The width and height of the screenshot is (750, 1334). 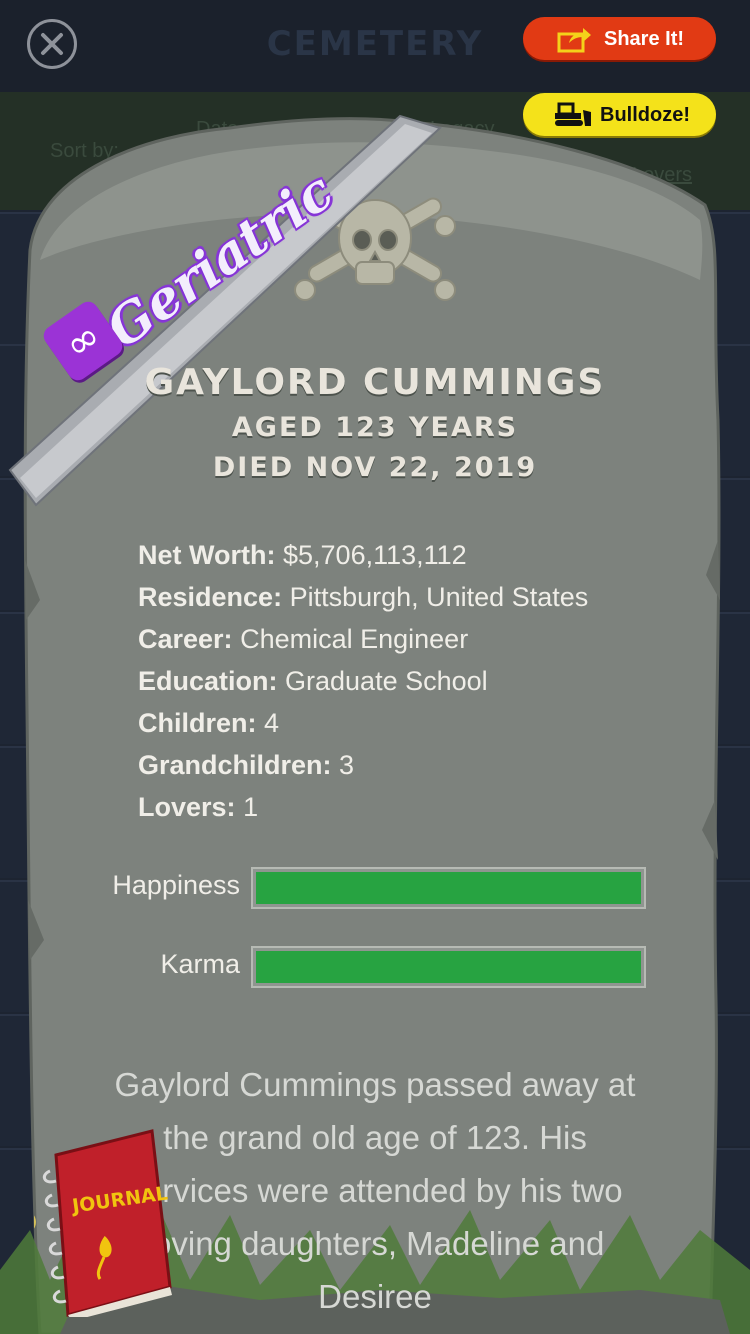 I want to click on death-date: DIED NOV 22, 2019, so click(x=375, y=467).